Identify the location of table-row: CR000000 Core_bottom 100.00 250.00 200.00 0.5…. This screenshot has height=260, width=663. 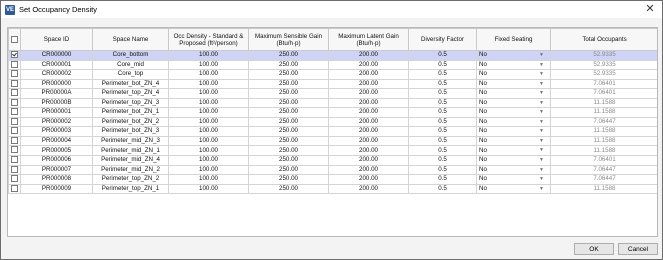
(332, 55).